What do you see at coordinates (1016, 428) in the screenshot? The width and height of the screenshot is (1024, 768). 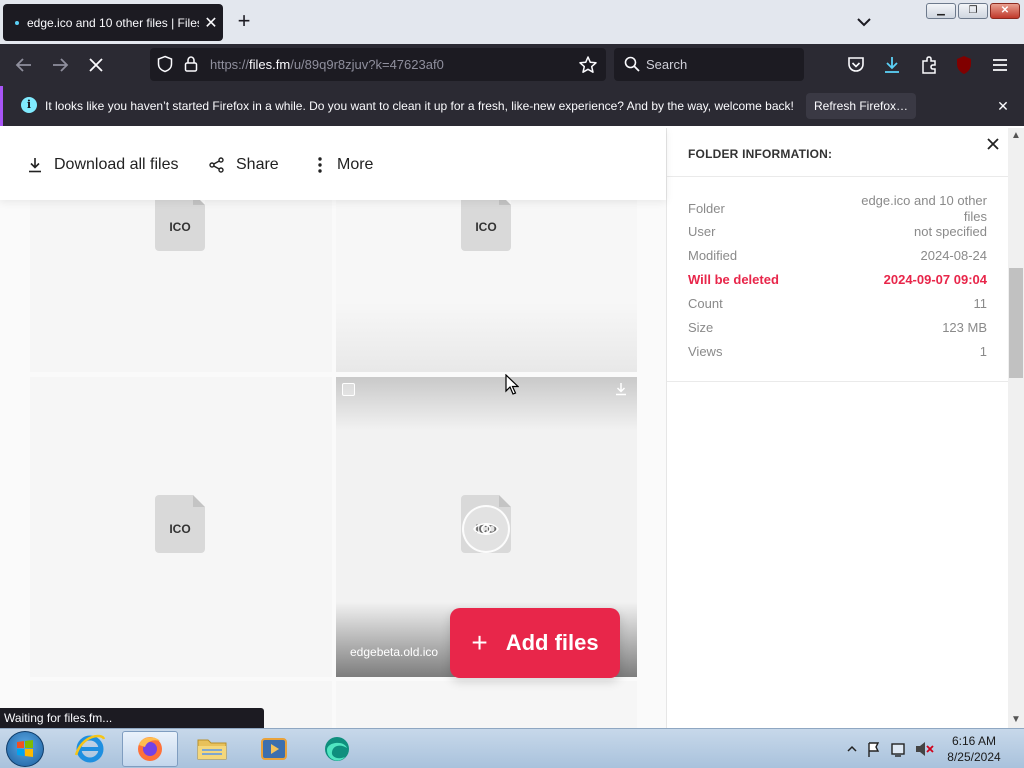 I see `scrollbar-track` at bounding box center [1016, 428].